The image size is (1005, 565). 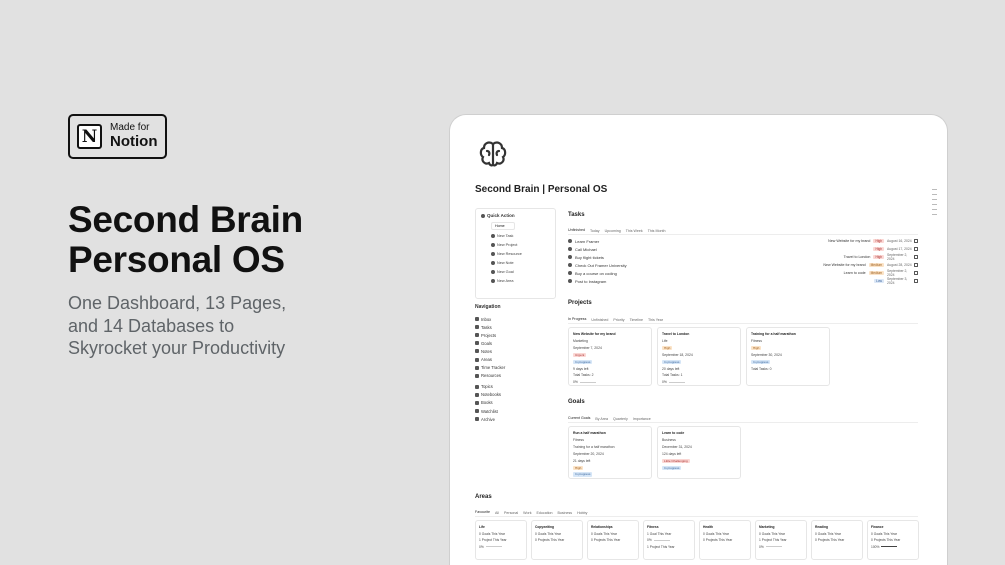 I want to click on outline-indicator, so click(x=934, y=204).